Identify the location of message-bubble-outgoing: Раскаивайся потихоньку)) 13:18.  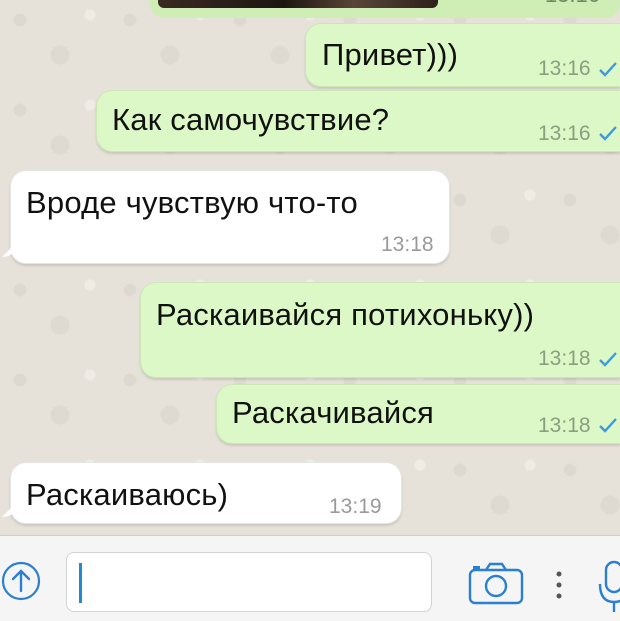
(380, 330).